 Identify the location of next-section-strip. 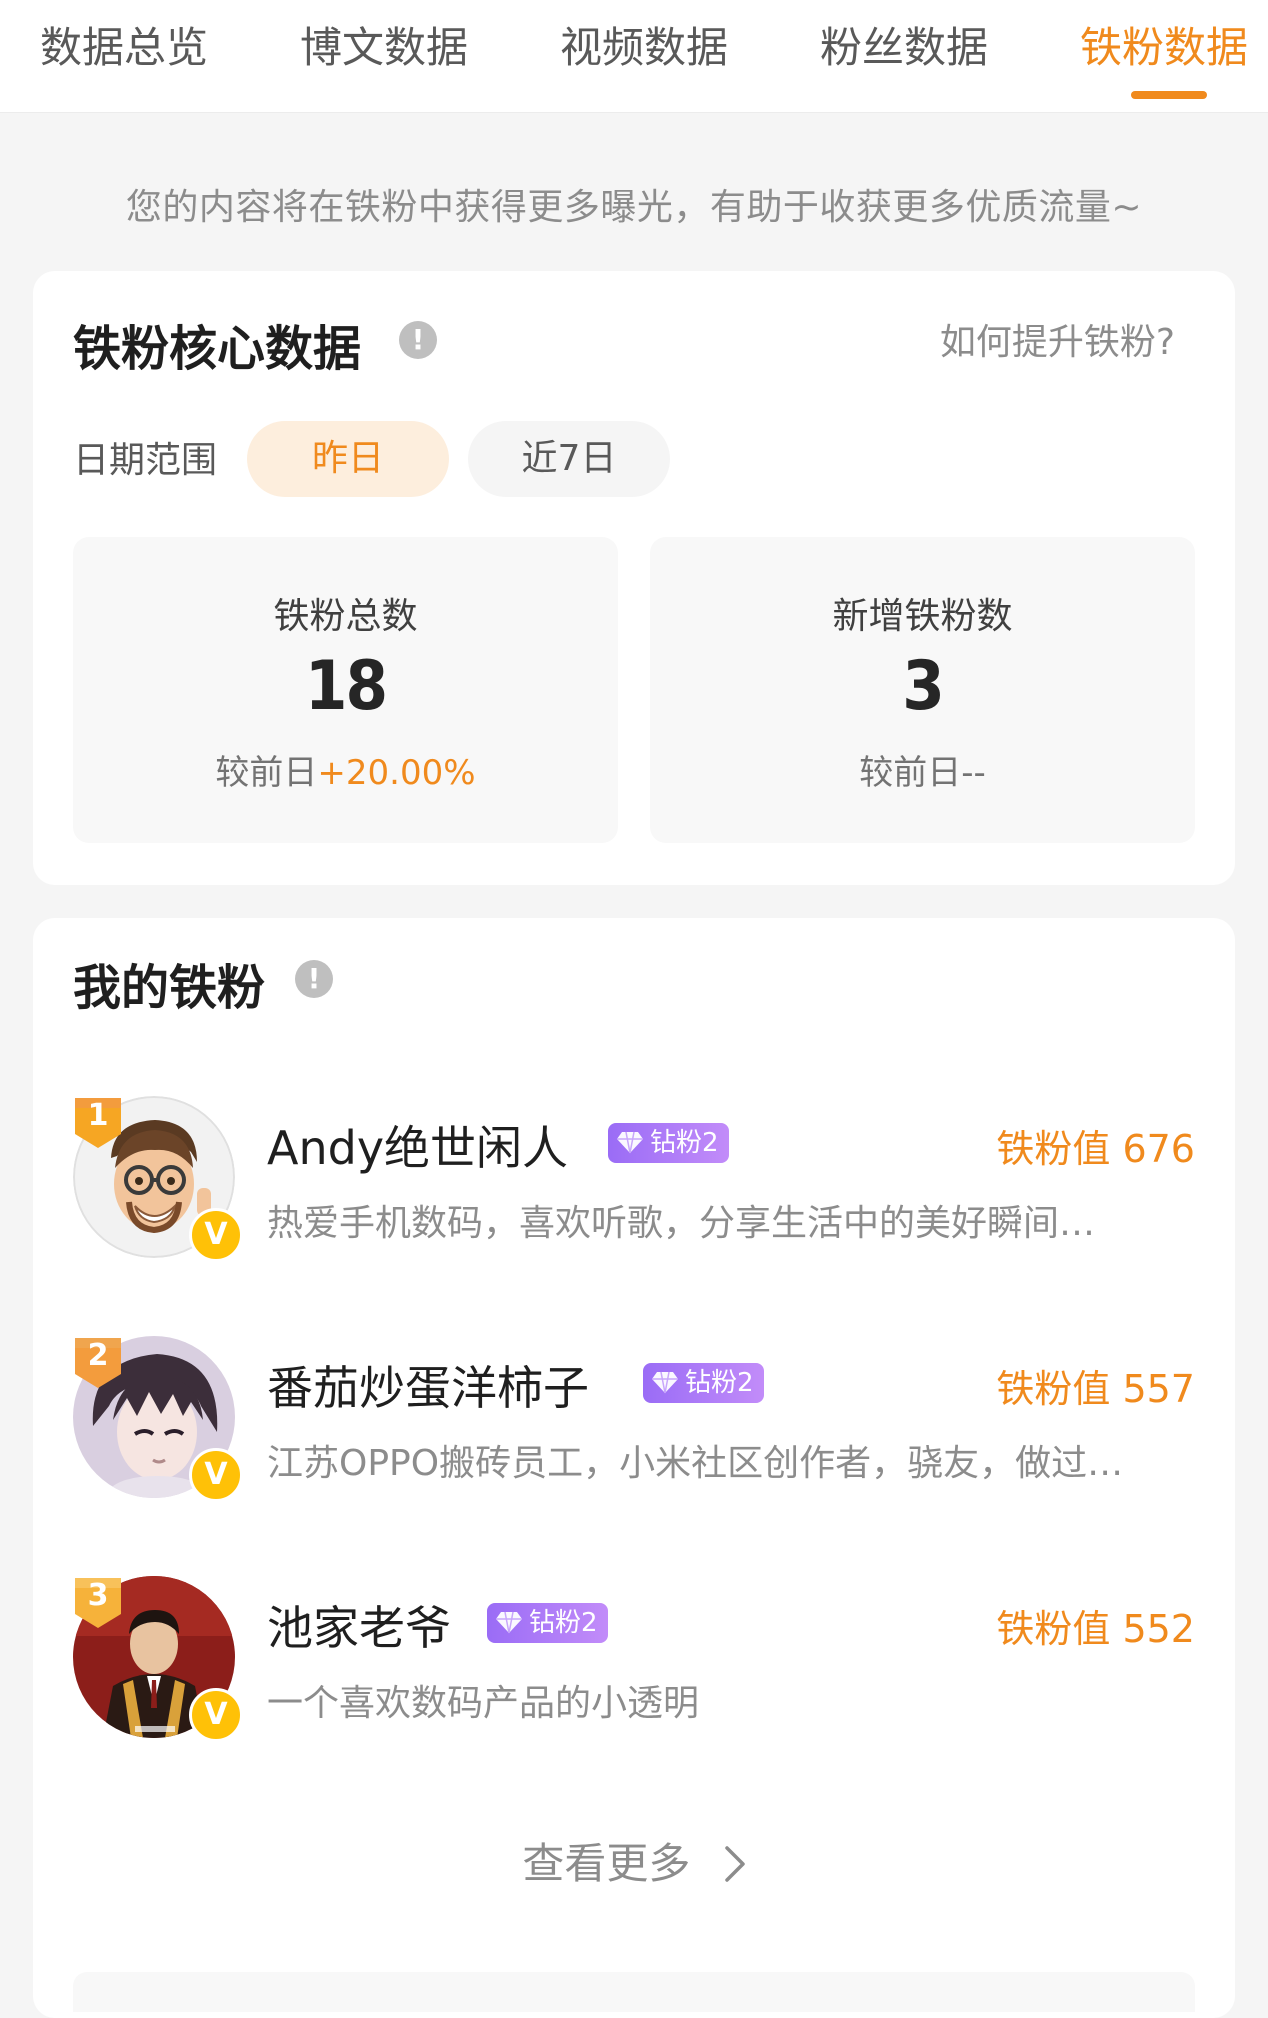
(634, 1992).